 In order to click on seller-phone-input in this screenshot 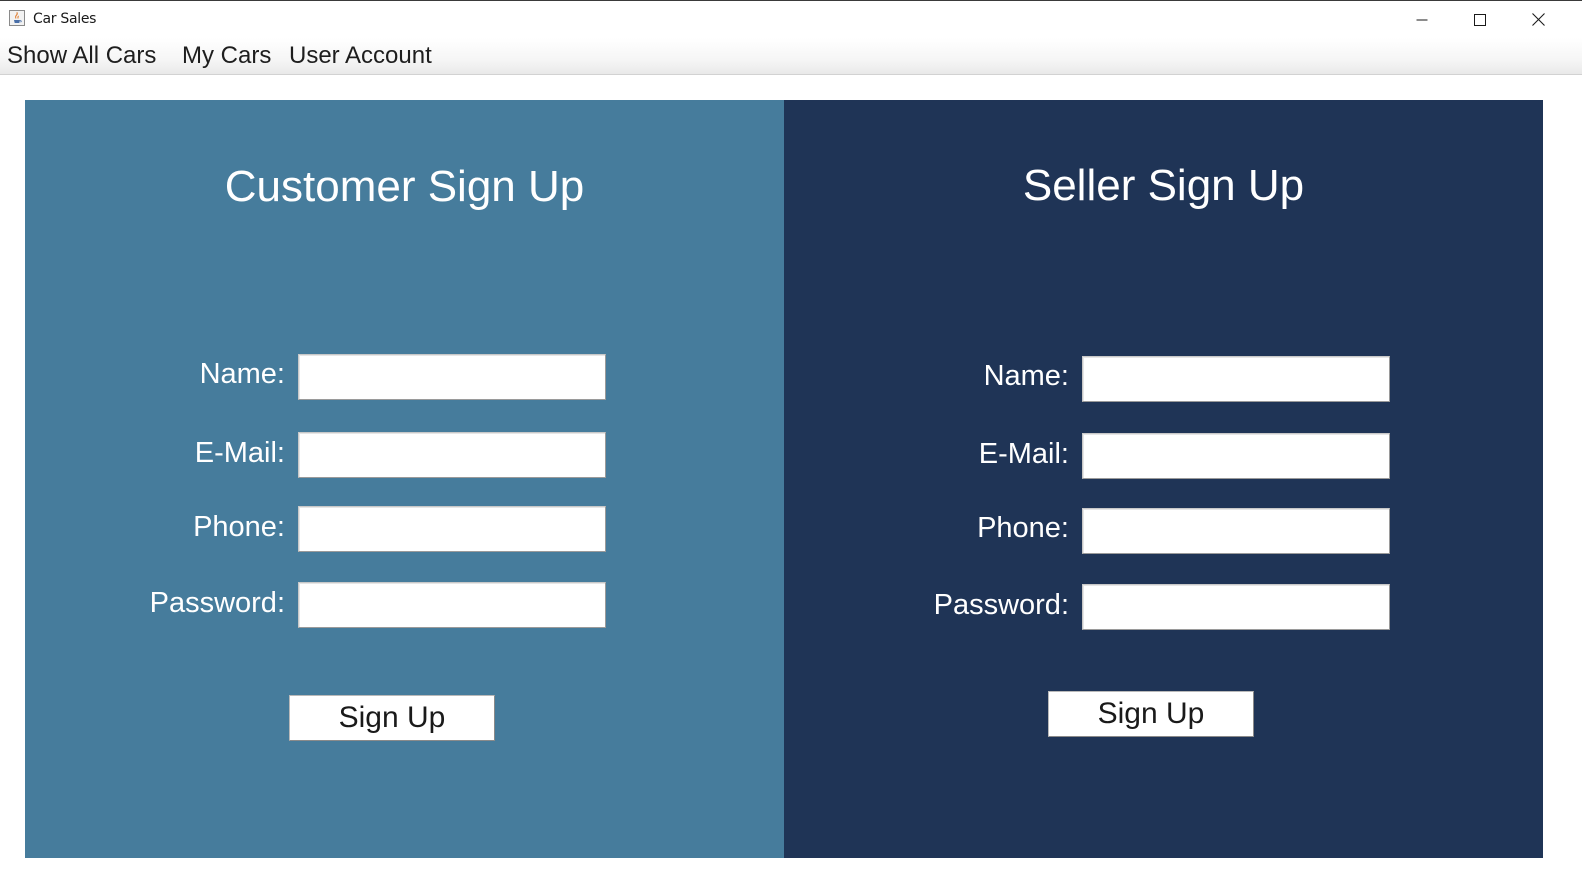, I will do `click(1236, 531)`.